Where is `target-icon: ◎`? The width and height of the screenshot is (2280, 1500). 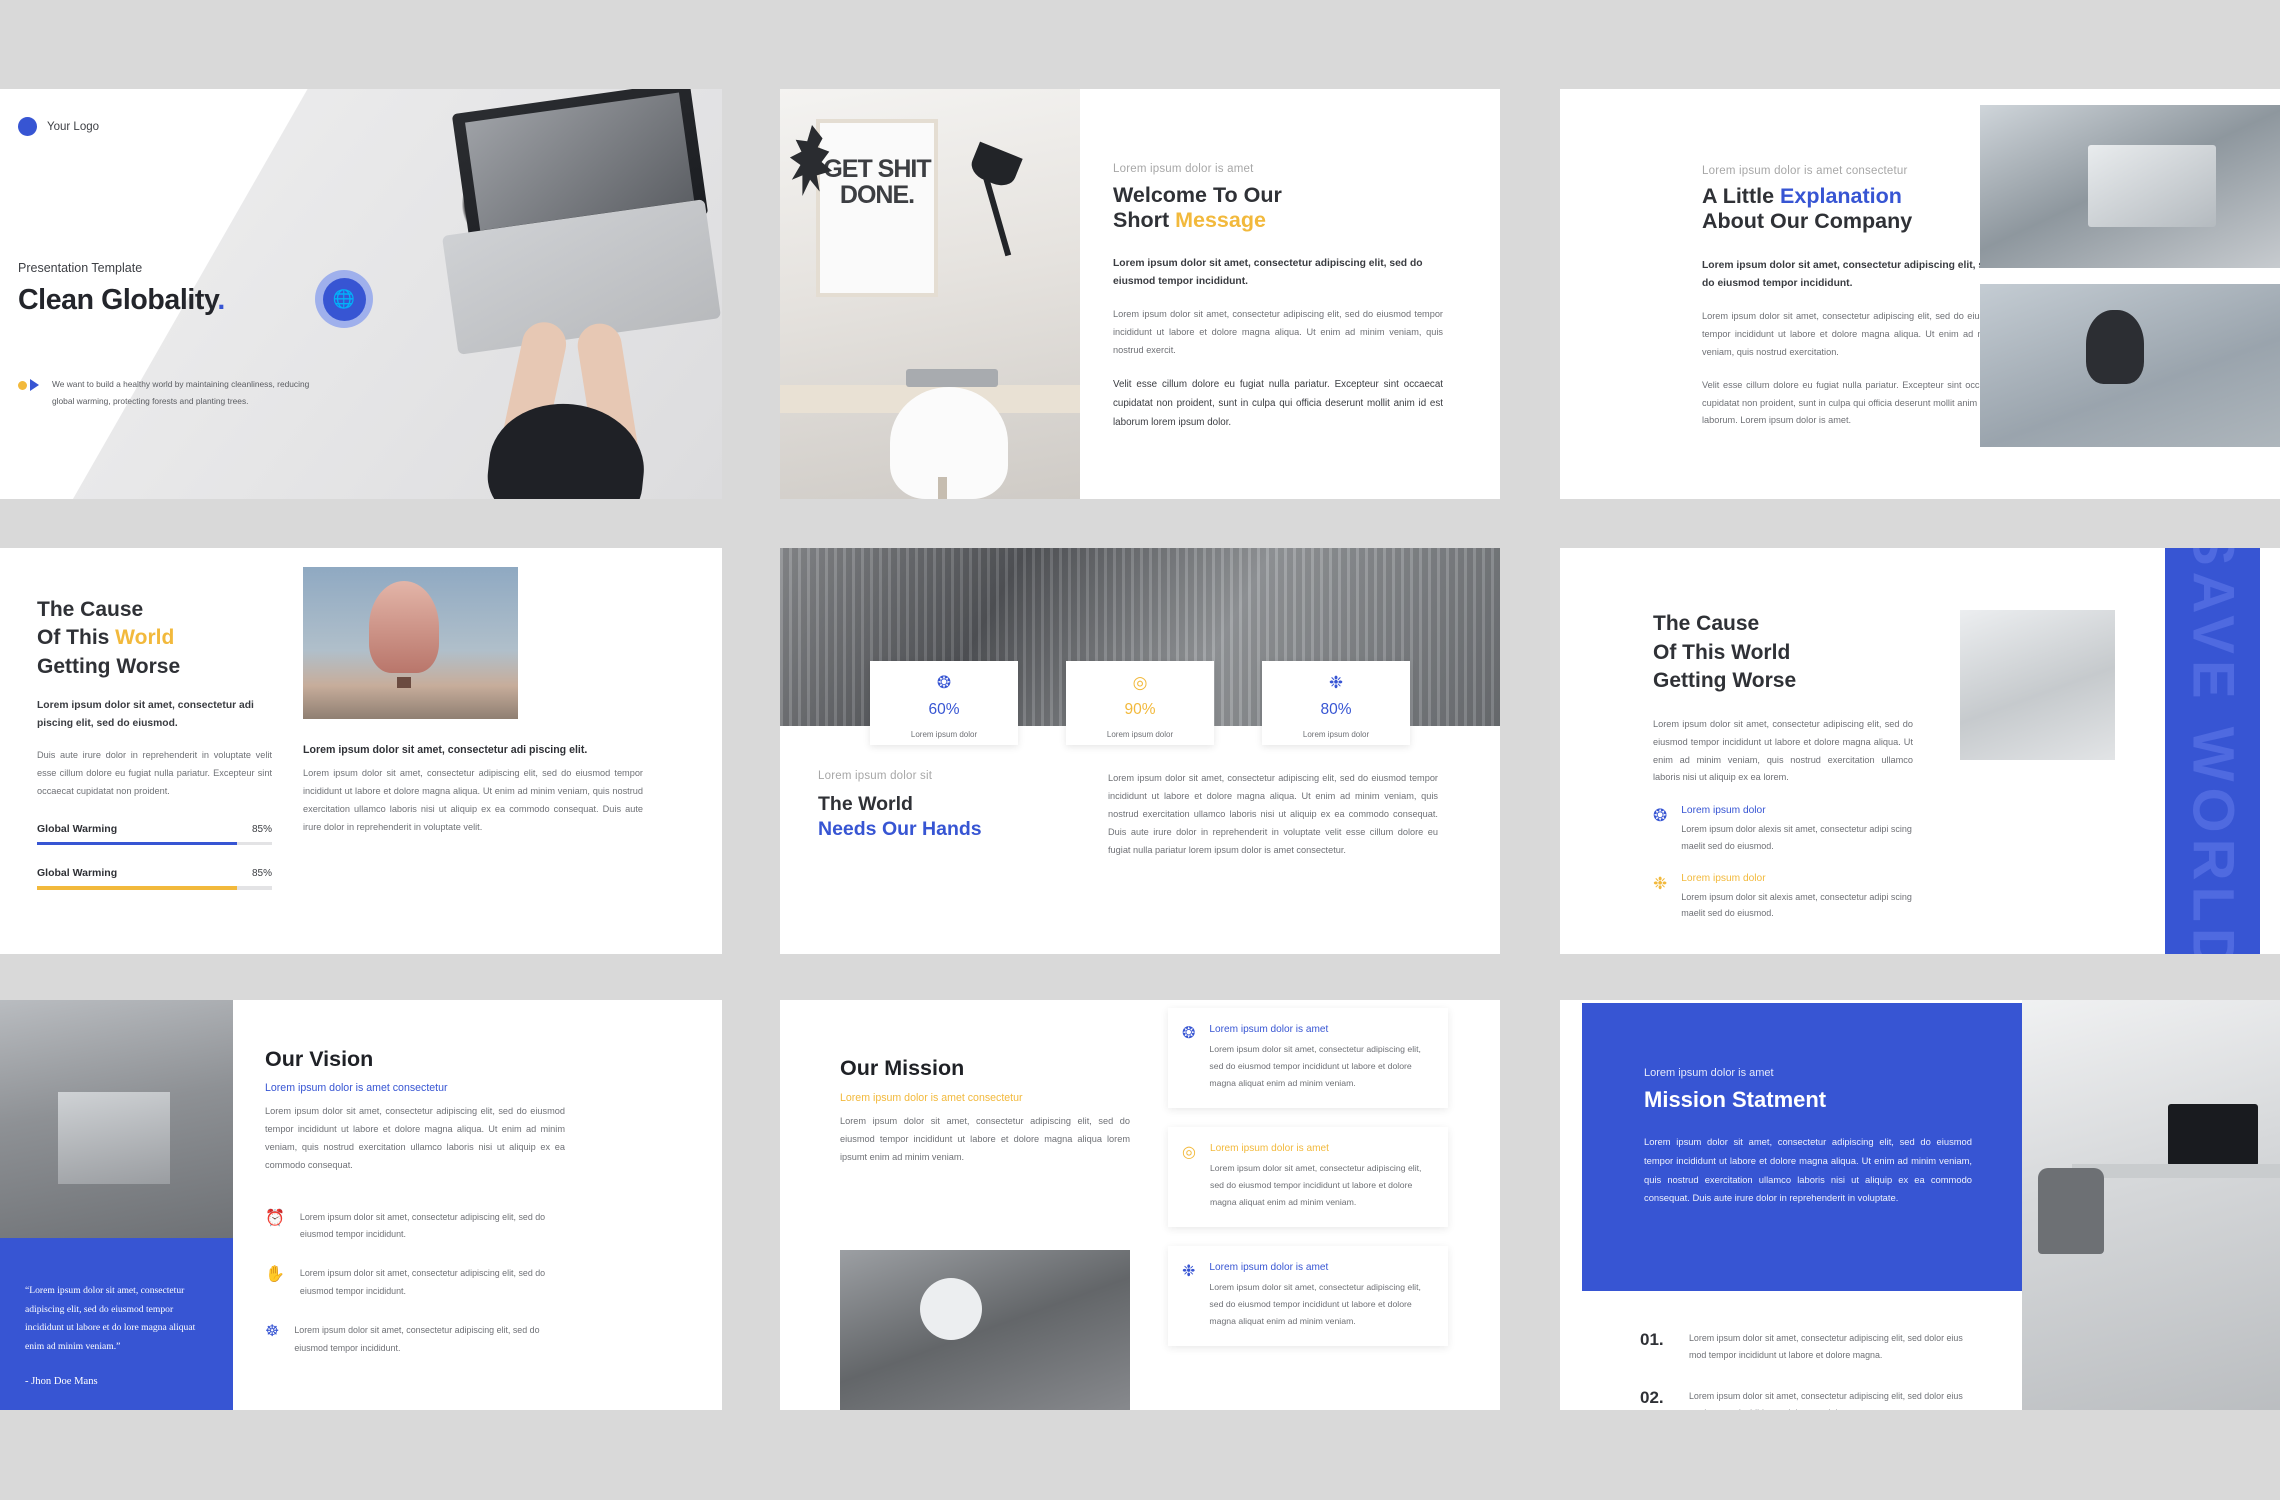 target-icon: ◎ is located at coordinates (1189, 1152).